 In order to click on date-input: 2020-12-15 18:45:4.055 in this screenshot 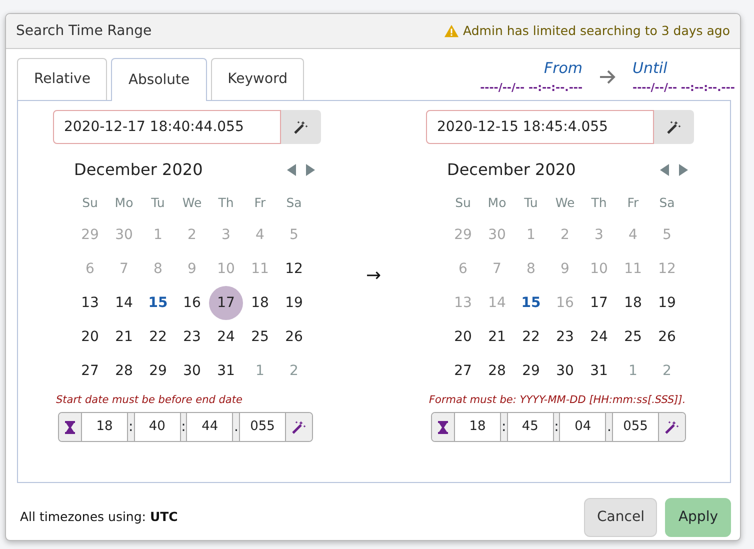, I will do `click(540, 127)`.